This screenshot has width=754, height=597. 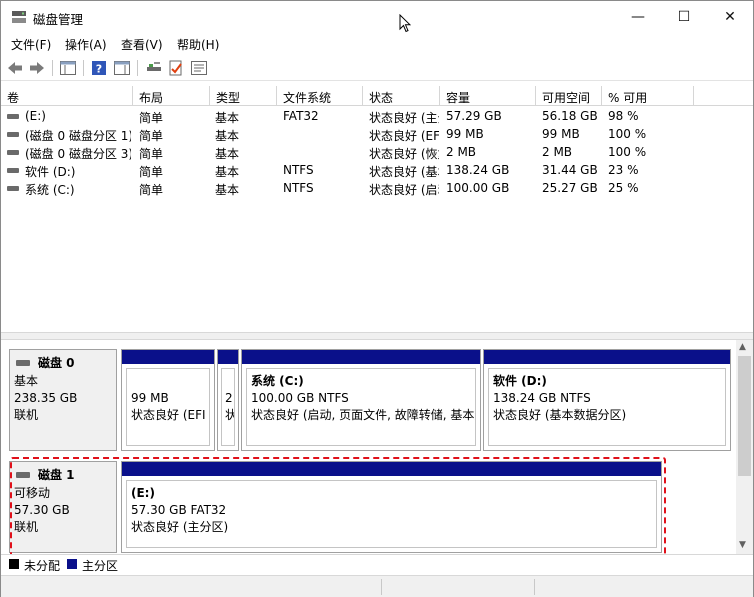 I want to click on disk-1-name: 磁盘 1, so click(x=56, y=475).